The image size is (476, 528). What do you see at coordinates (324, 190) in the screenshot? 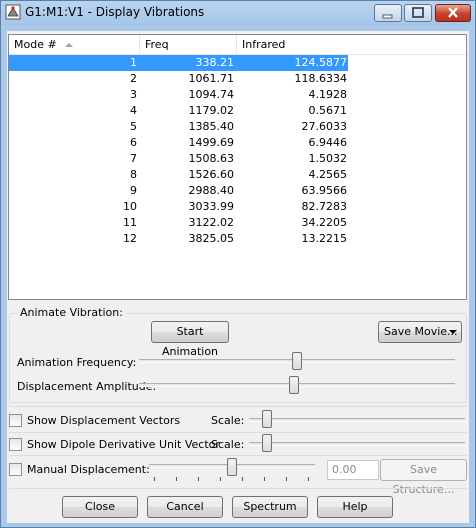
I see `table-cell-ir: 63.9566` at bounding box center [324, 190].